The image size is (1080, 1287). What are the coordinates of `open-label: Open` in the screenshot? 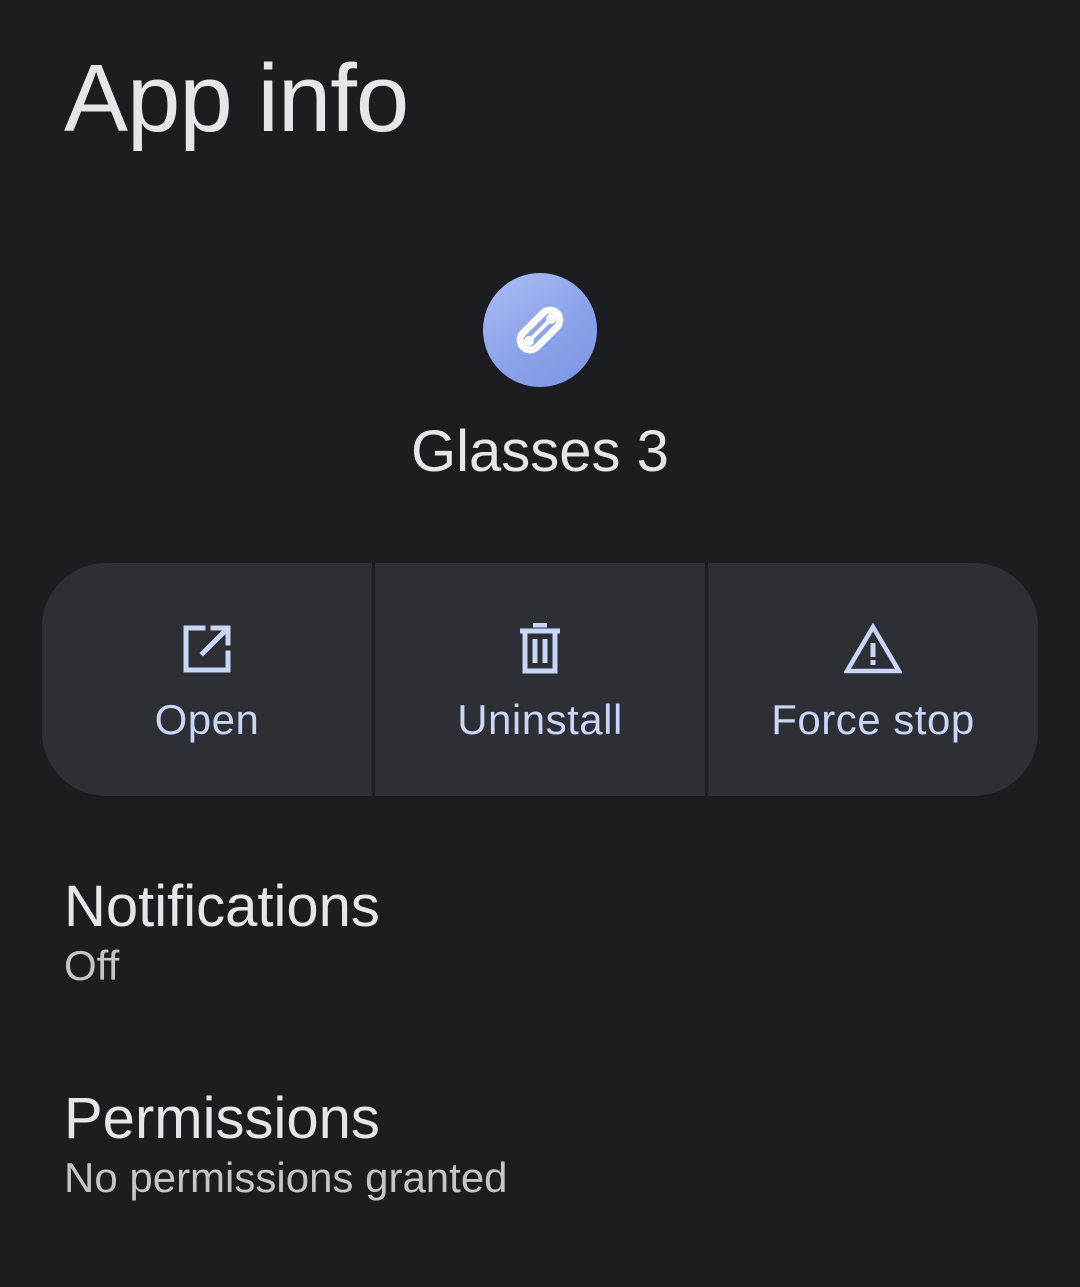 It's located at (207, 719).